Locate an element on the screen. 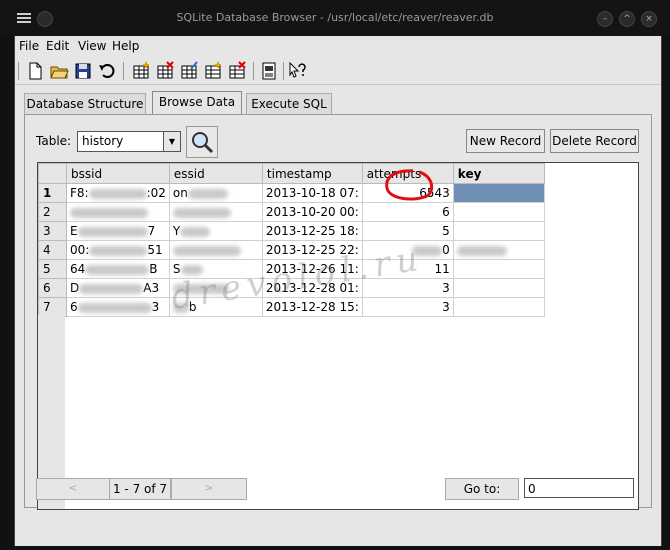 The image size is (670, 550). close-icon: × is located at coordinates (649, 19).